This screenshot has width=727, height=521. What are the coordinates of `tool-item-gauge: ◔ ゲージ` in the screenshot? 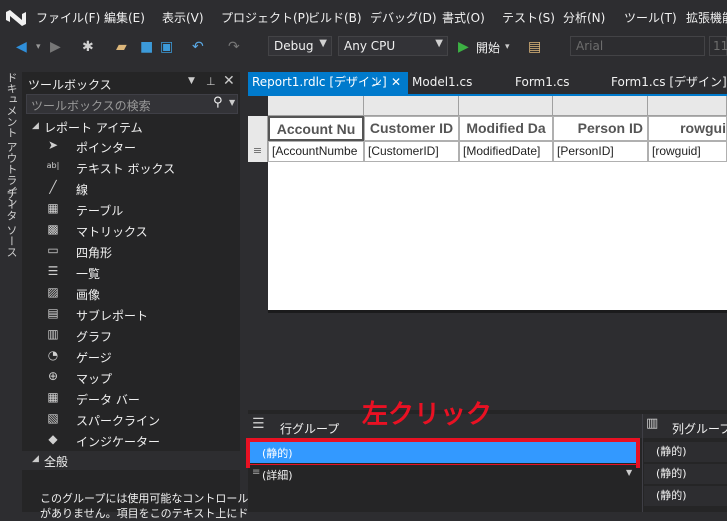 It's located at (131, 356).